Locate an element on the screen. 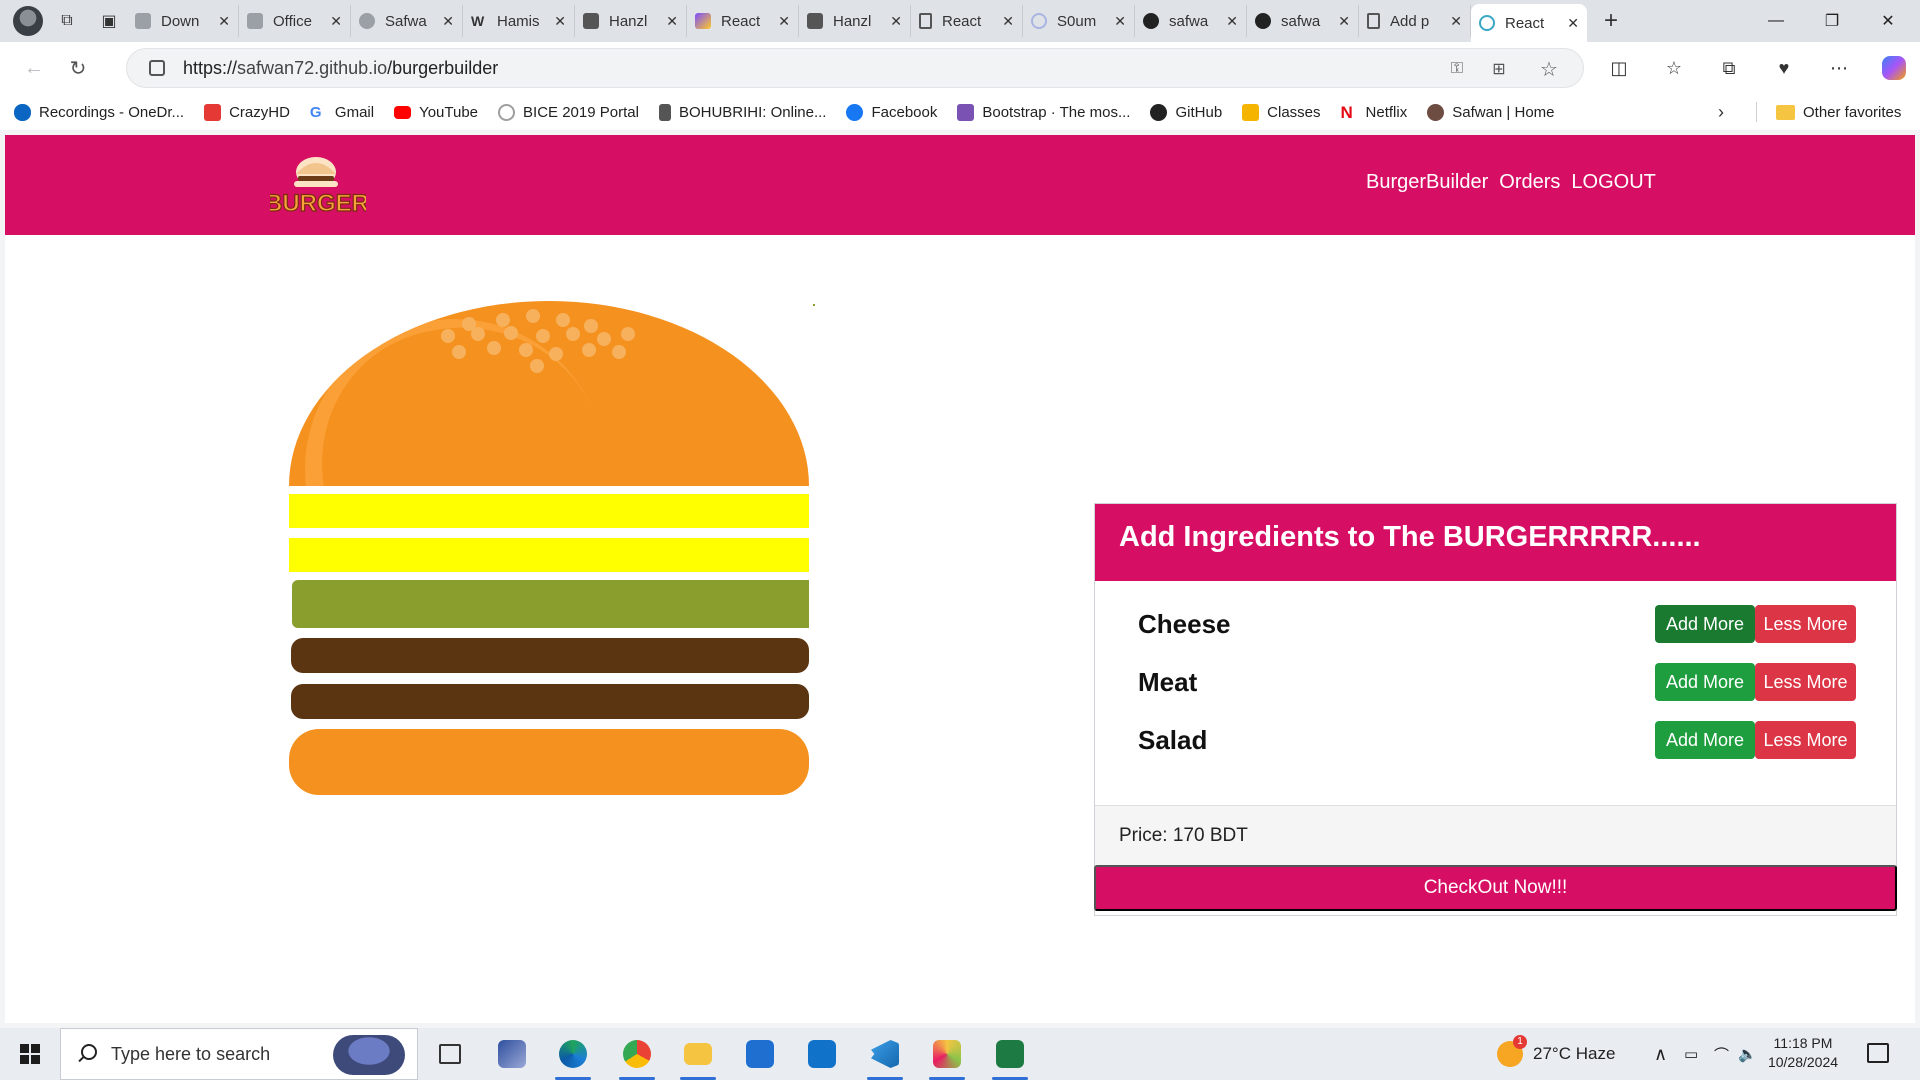  tab-soum: S0um ✕ is located at coordinates (1079, 21).